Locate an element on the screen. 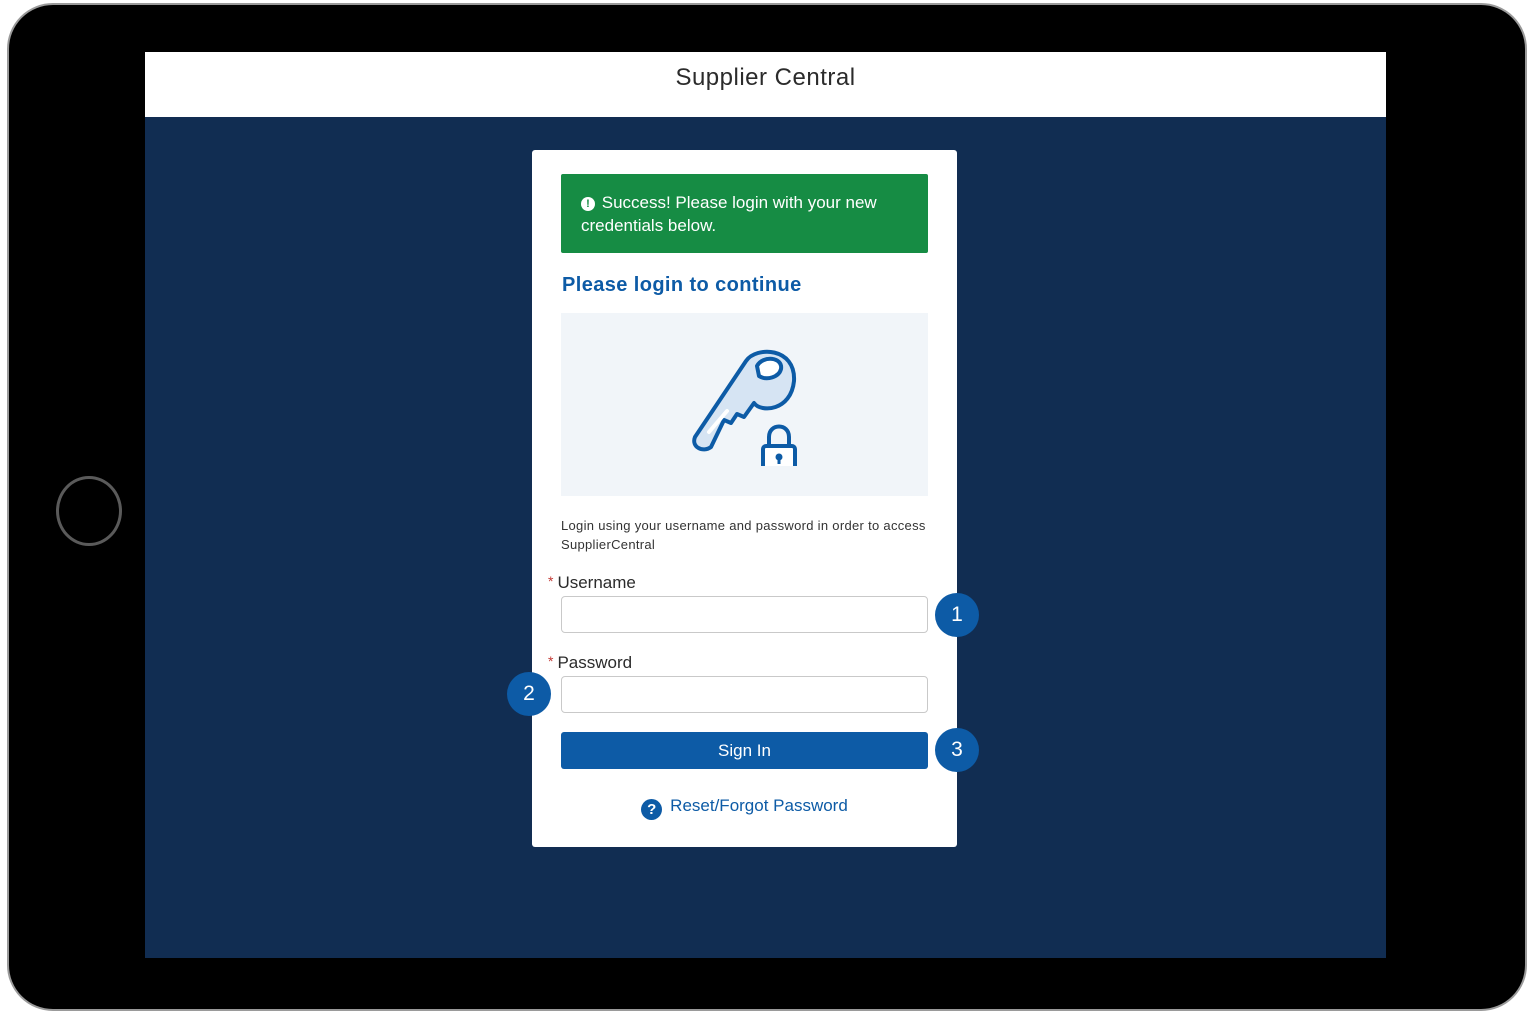 The height and width of the screenshot is (1011, 1537). callout-marker-2: 2 is located at coordinates (529, 694).